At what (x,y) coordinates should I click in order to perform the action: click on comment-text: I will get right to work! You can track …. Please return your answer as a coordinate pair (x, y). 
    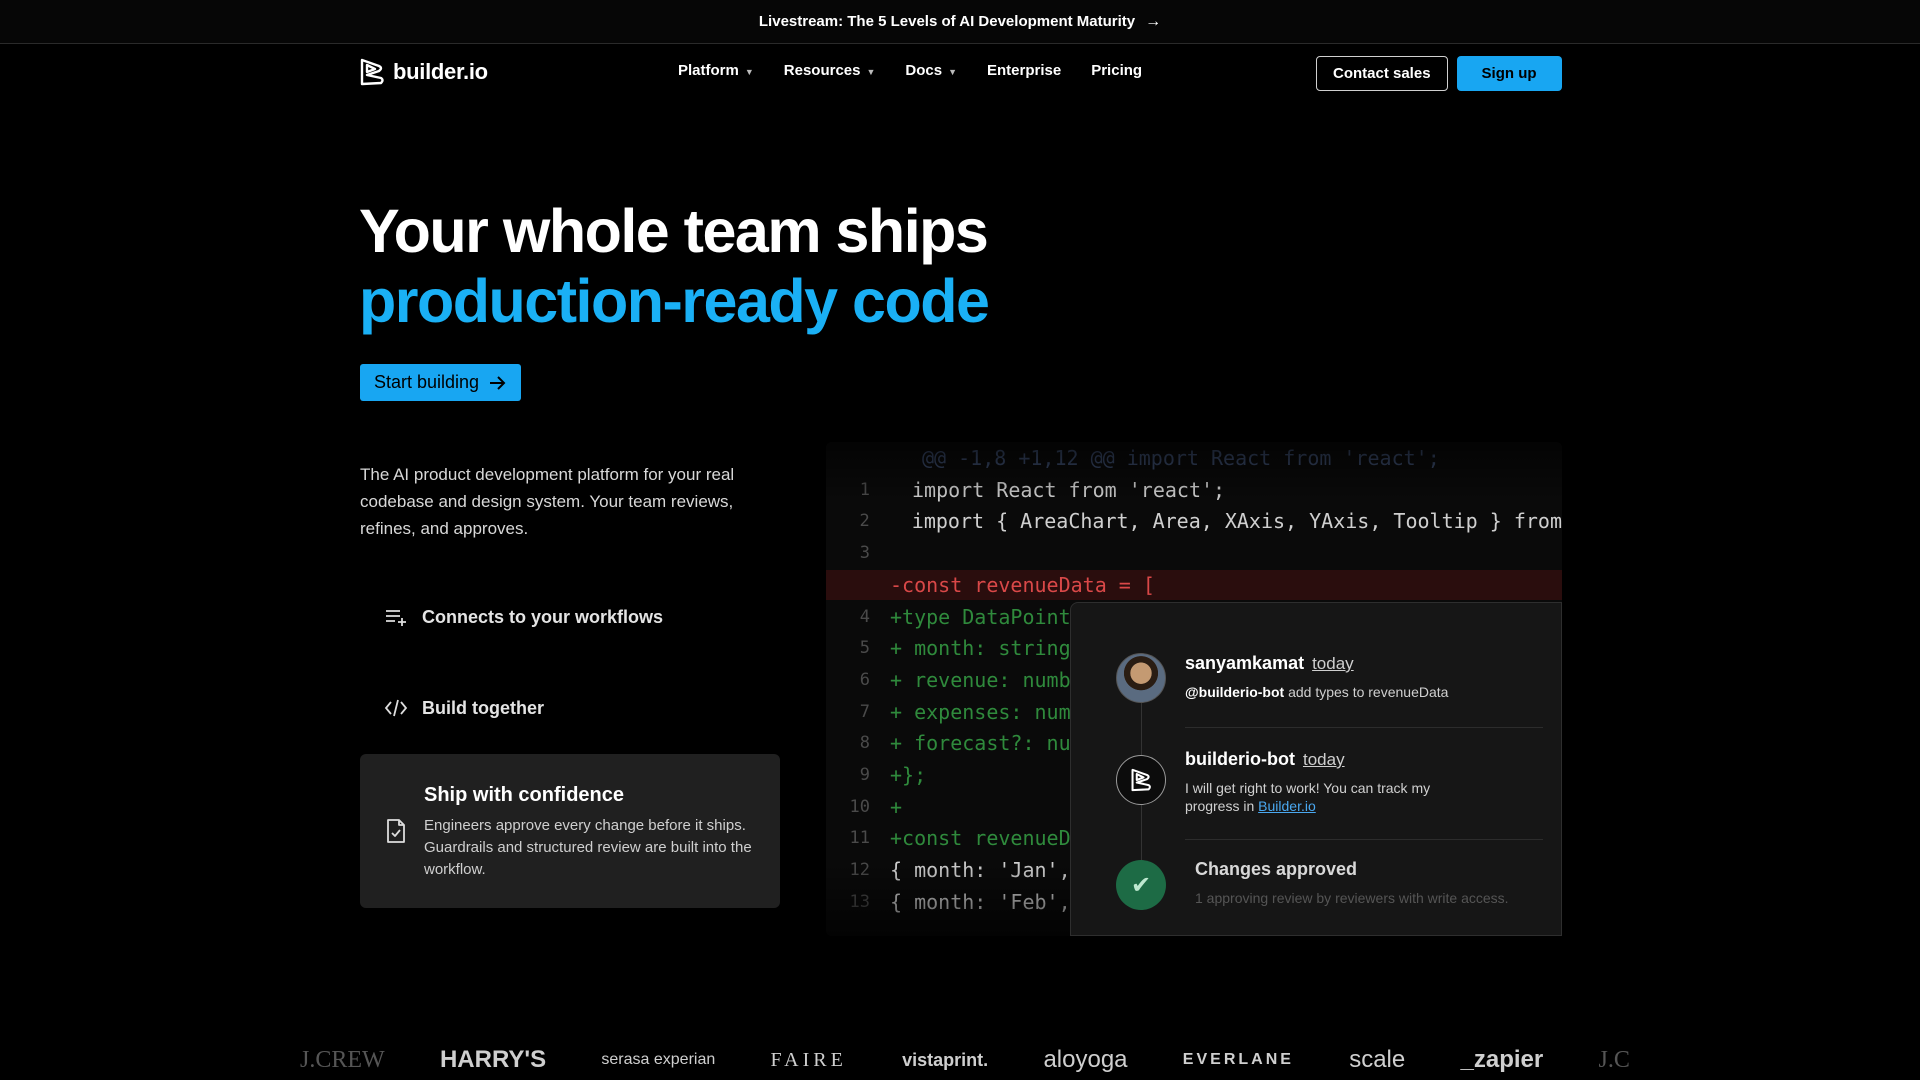
    Looking at the image, I should click on (1335, 797).